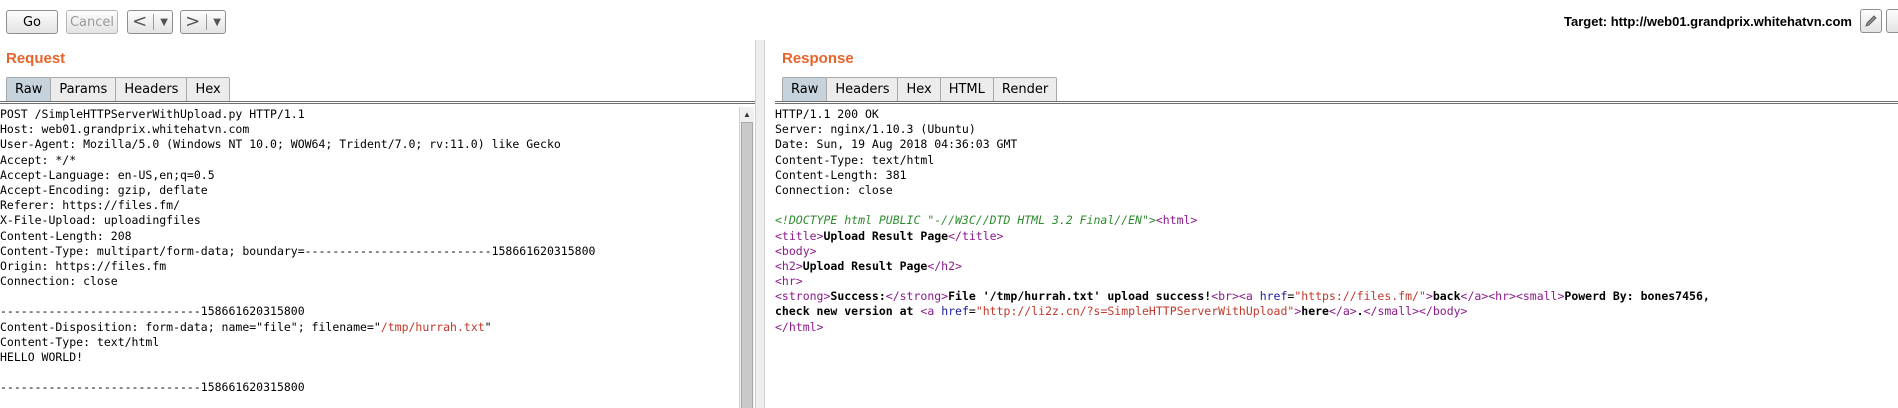  Describe the element at coordinates (29, 89) in the screenshot. I see `request-tab-raw: Raw` at that location.